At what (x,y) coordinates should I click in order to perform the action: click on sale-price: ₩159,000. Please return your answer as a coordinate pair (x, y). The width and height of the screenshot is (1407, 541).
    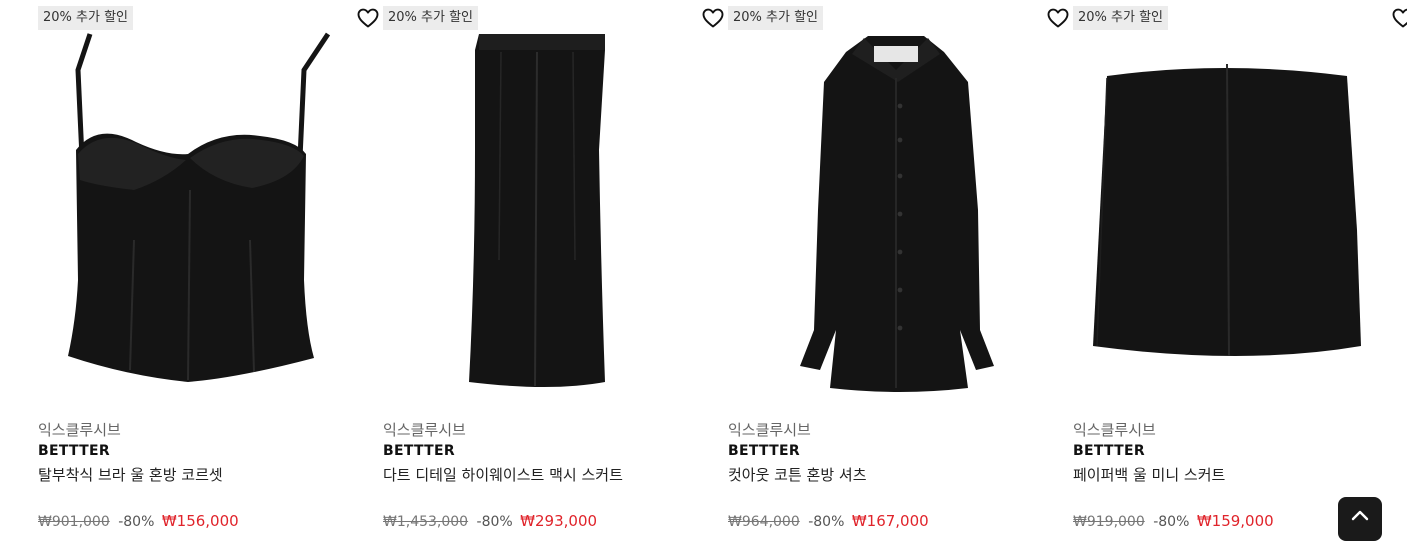
    Looking at the image, I should click on (1235, 521).